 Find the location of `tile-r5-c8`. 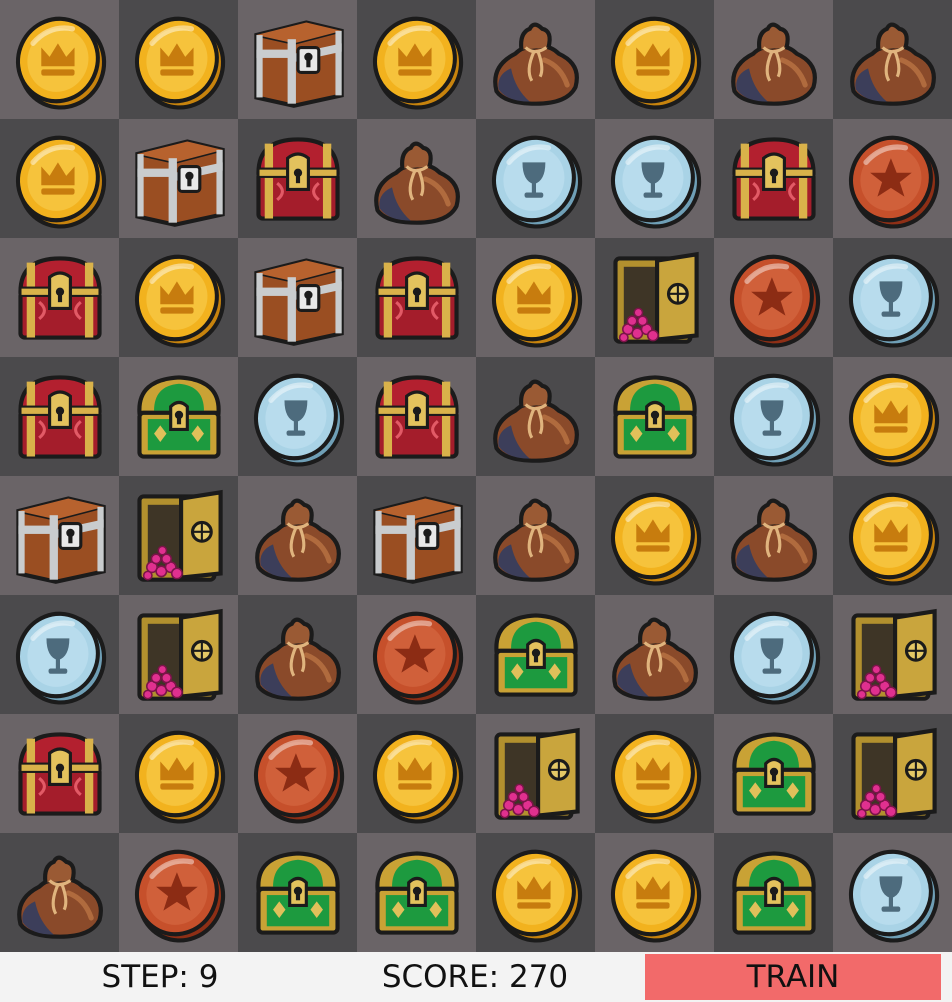

tile-r5-c8 is located at coordinates (892, 535).